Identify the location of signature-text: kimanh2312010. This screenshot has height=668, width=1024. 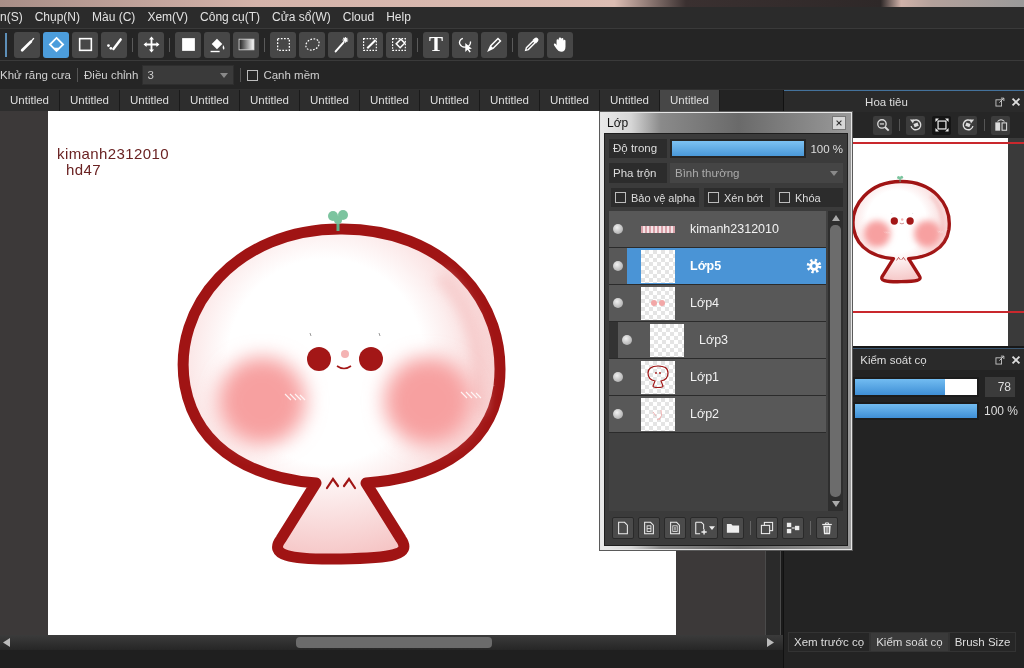
(113, 154).